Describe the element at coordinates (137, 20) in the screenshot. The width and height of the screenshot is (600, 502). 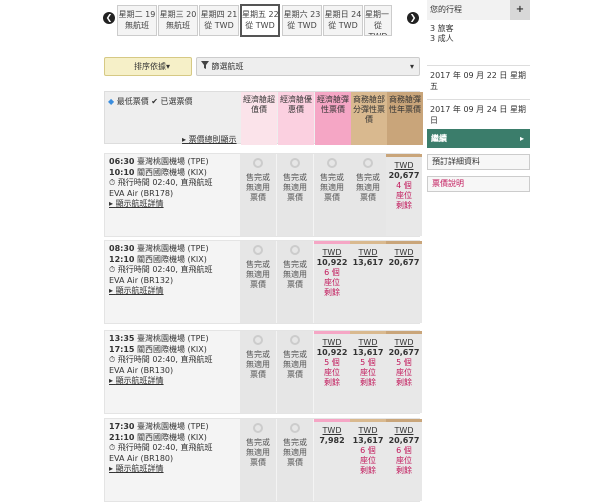
I see `date-tab: 星期二 19 無航班` at that location.